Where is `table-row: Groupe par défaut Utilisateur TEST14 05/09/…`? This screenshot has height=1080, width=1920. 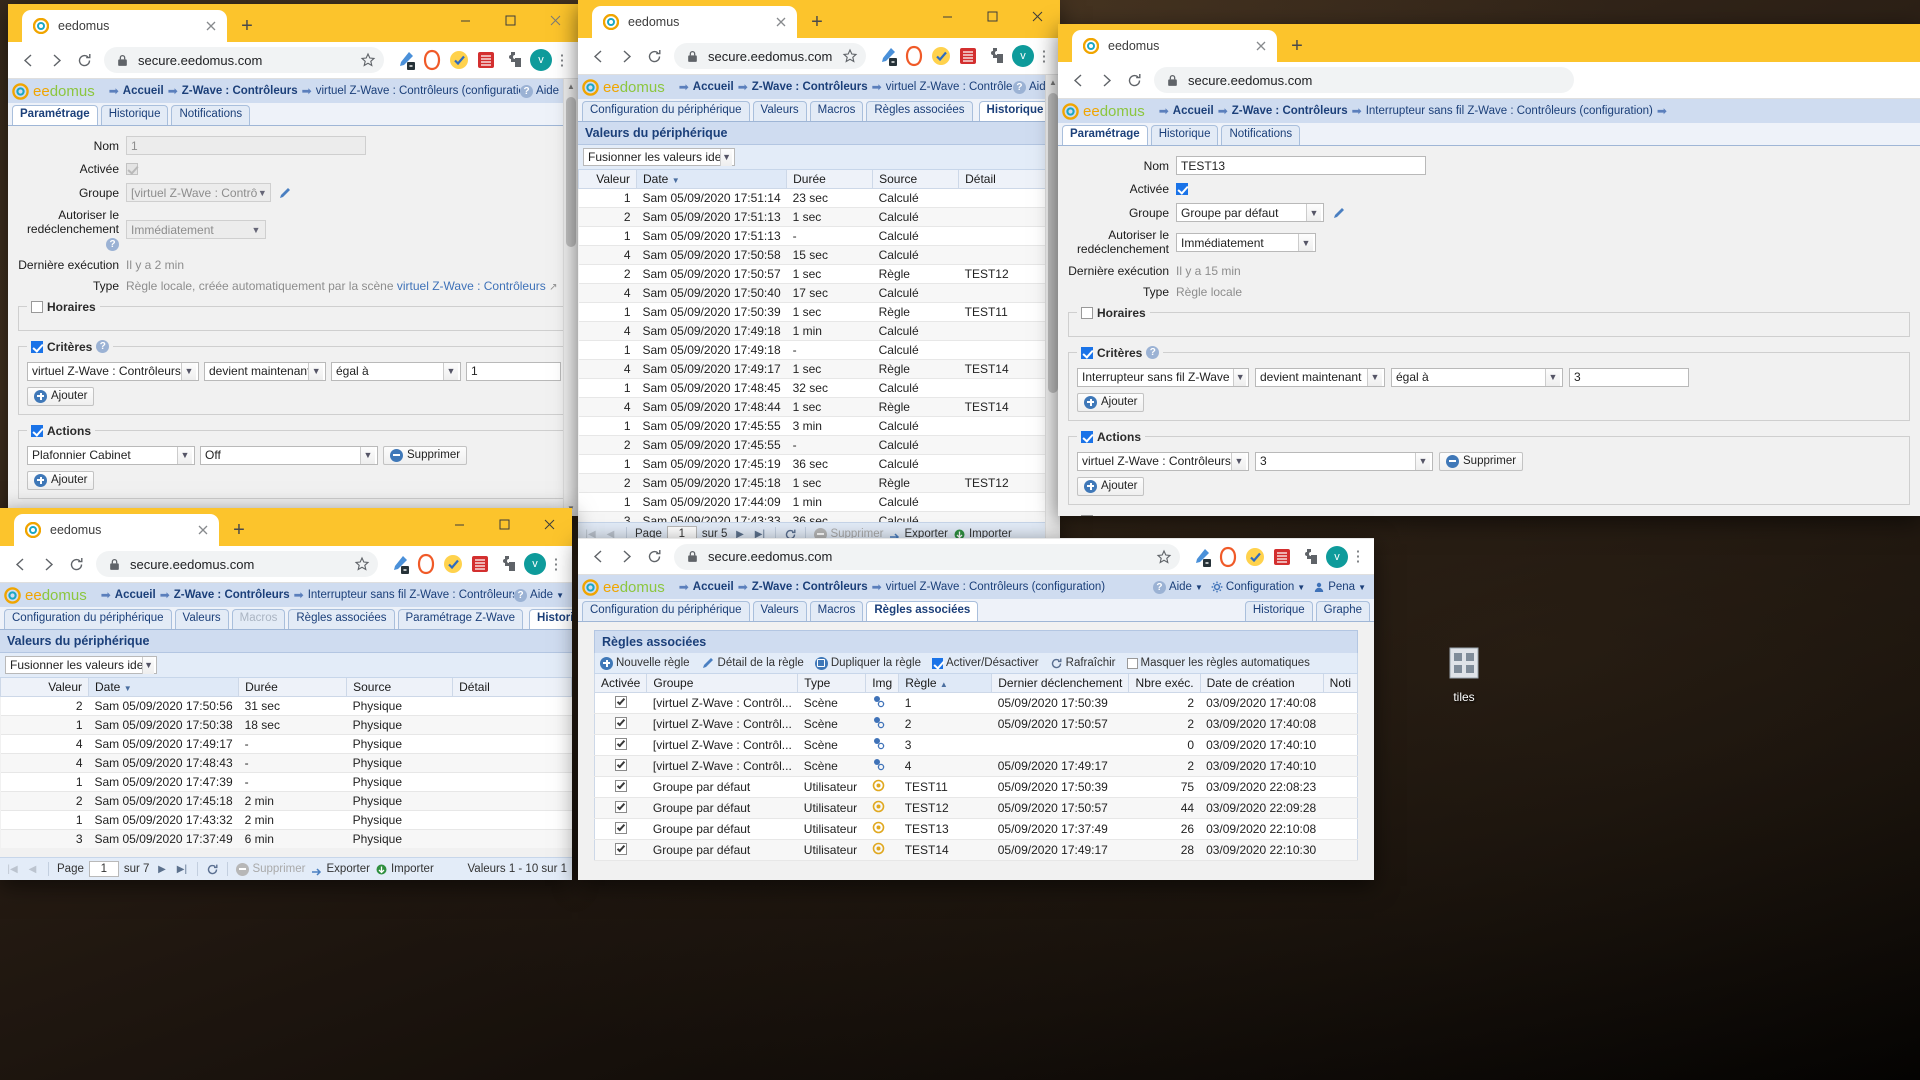 table-row: Groupe par défaut Utilisateur TEST14 05/09/… is located at coordinates (976, 850).